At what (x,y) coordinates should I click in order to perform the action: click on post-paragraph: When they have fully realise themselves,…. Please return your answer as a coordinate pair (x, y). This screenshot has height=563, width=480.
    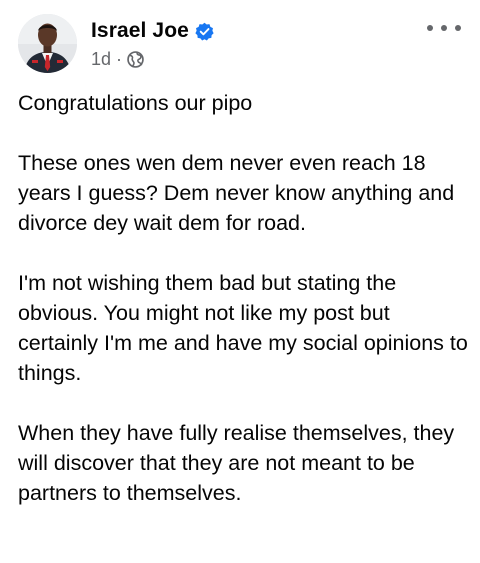
    Looking at the image, I should click on (236, 463).